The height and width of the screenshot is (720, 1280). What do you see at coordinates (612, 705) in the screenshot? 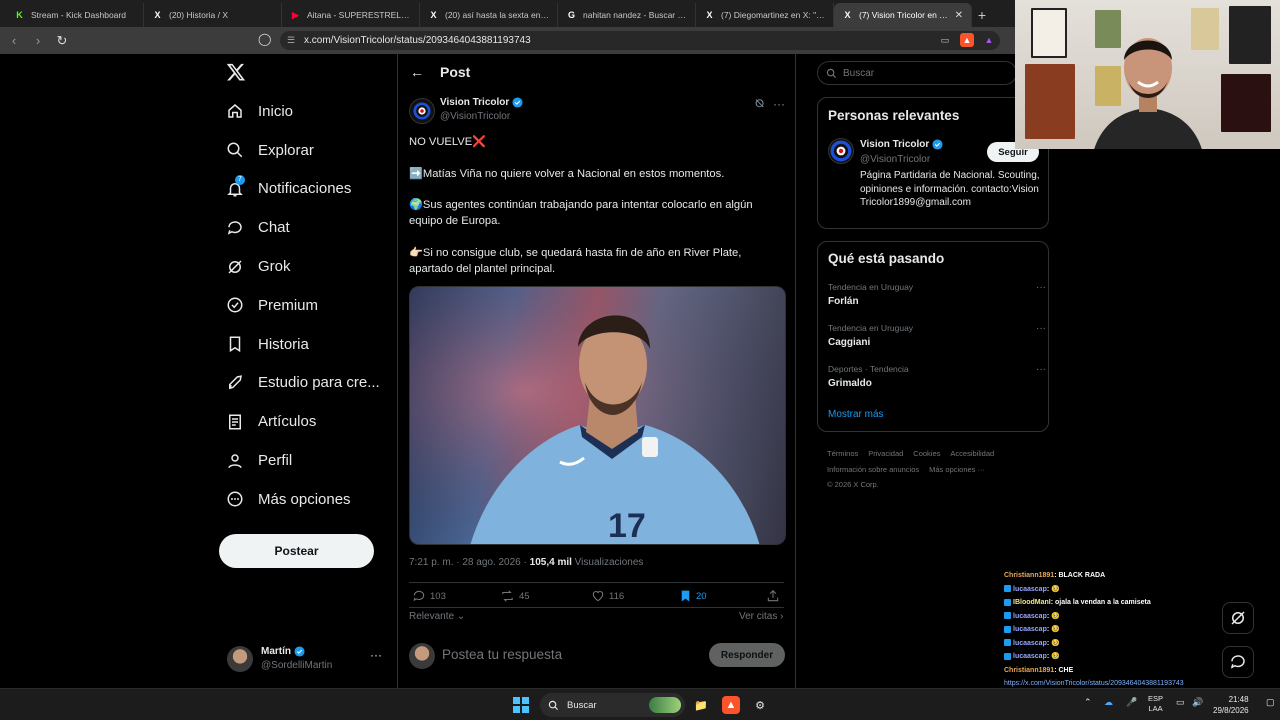
I see `taskbar-search: Buscar` at bounding box center [612, 705].